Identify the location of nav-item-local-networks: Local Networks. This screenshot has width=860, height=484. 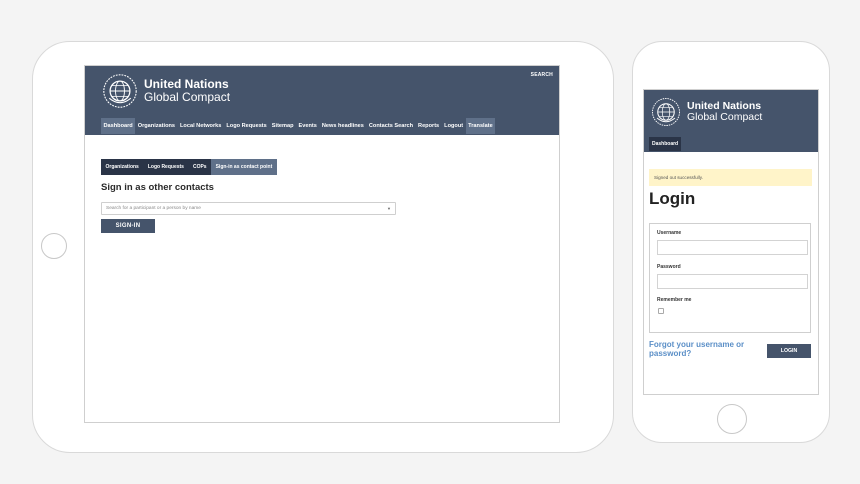
(201, 126).